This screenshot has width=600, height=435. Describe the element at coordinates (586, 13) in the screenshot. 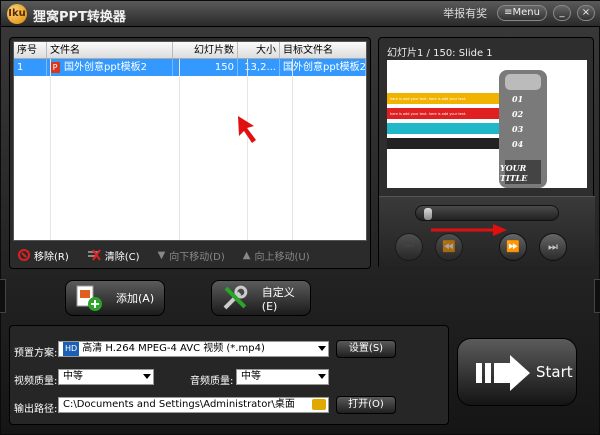

I see `close-button: ×` at that location.